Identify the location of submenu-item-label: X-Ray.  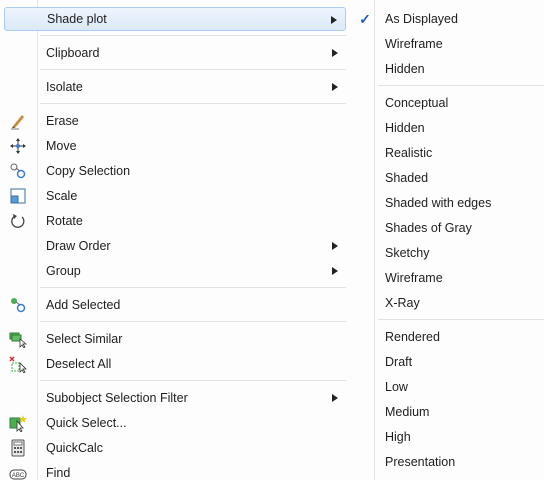
(402, 303).